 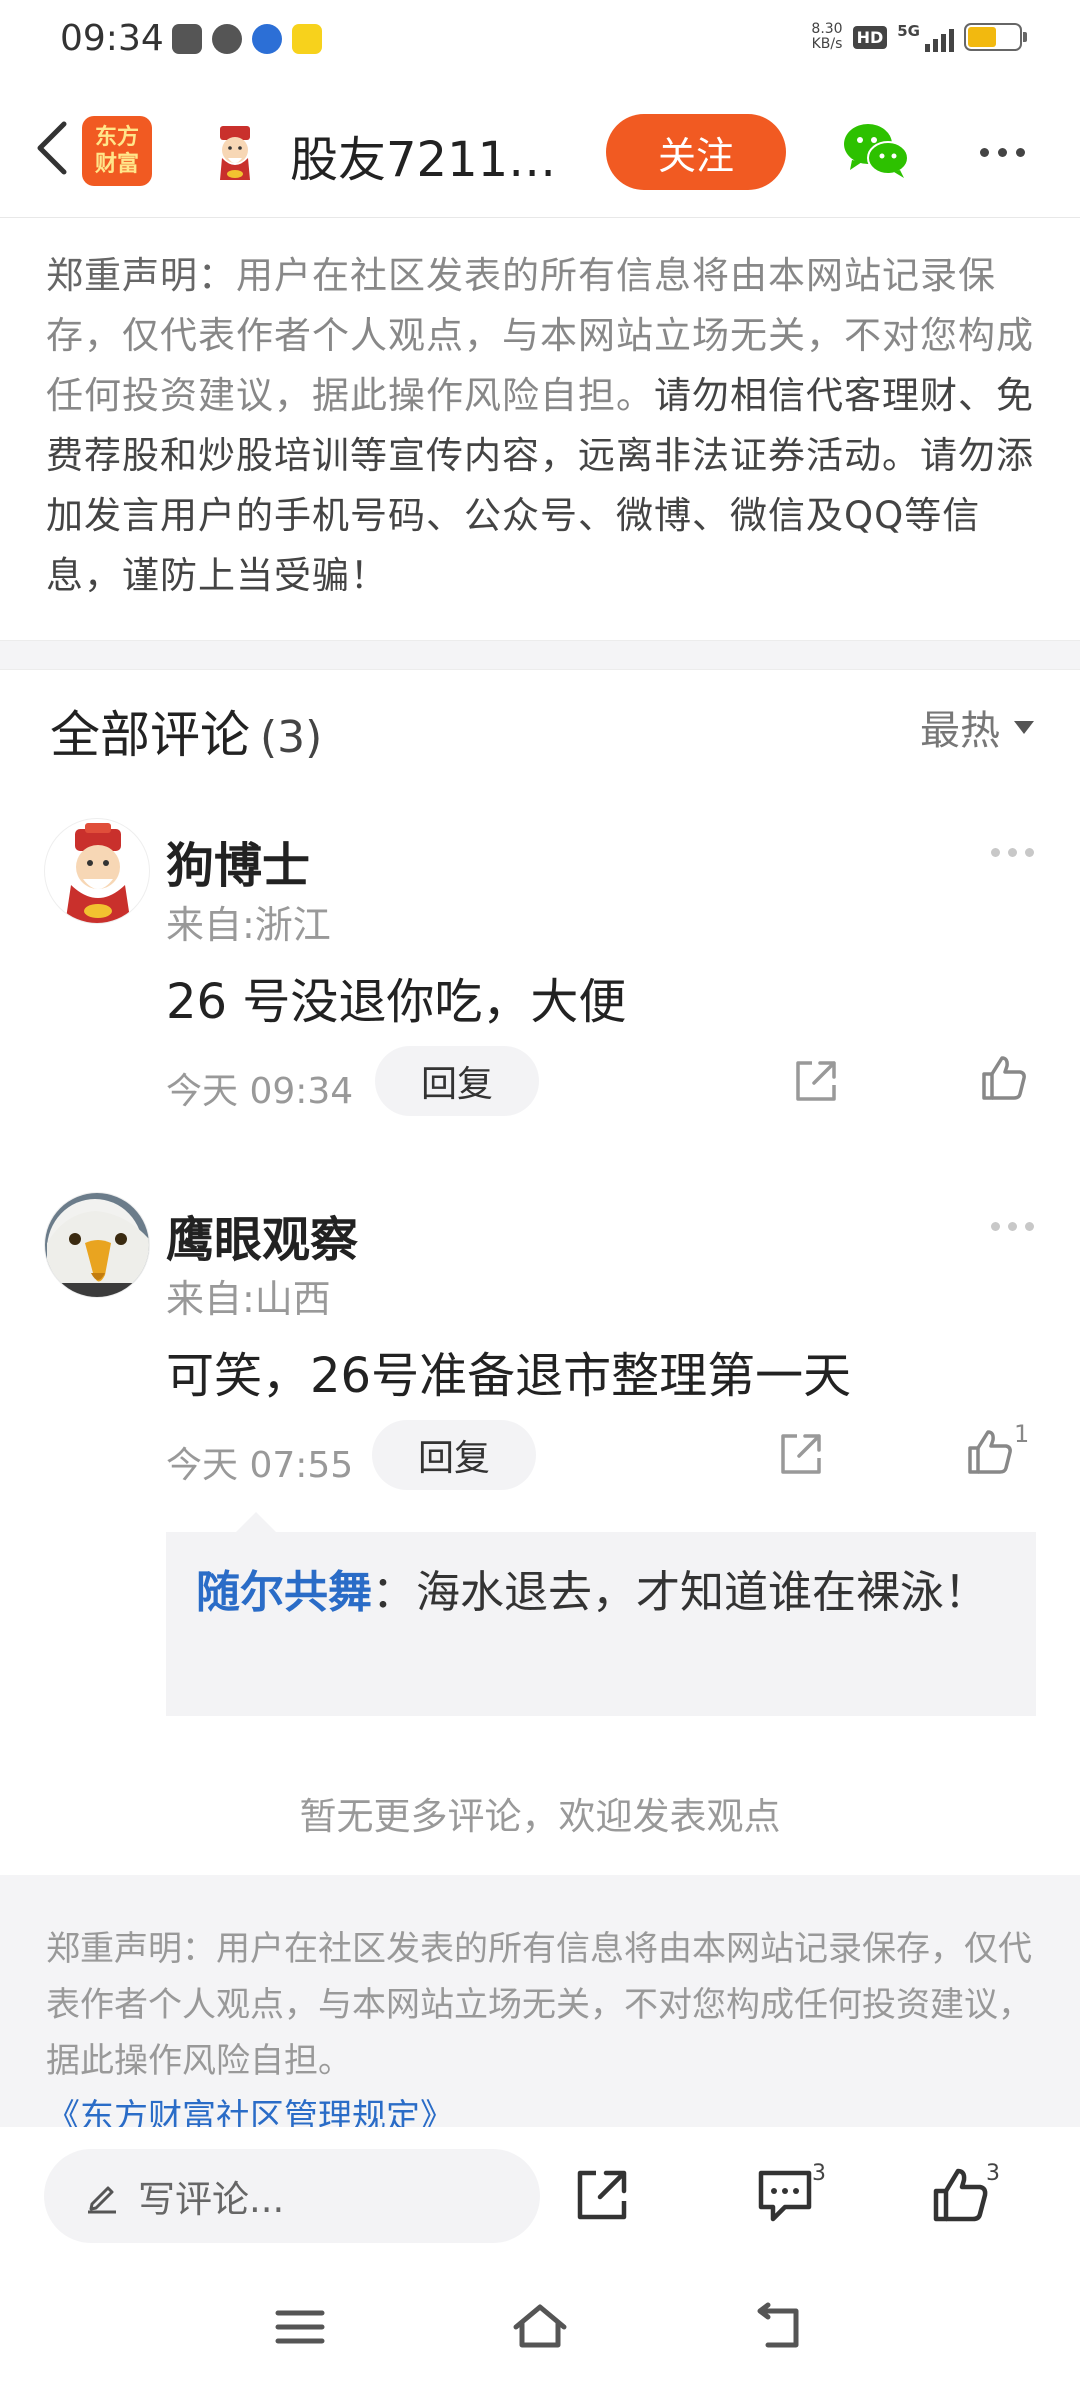 What do you see at coordinates (307, 39) in the screenshot?
I see `app-notification-icon` at bounding box center [307, 39].